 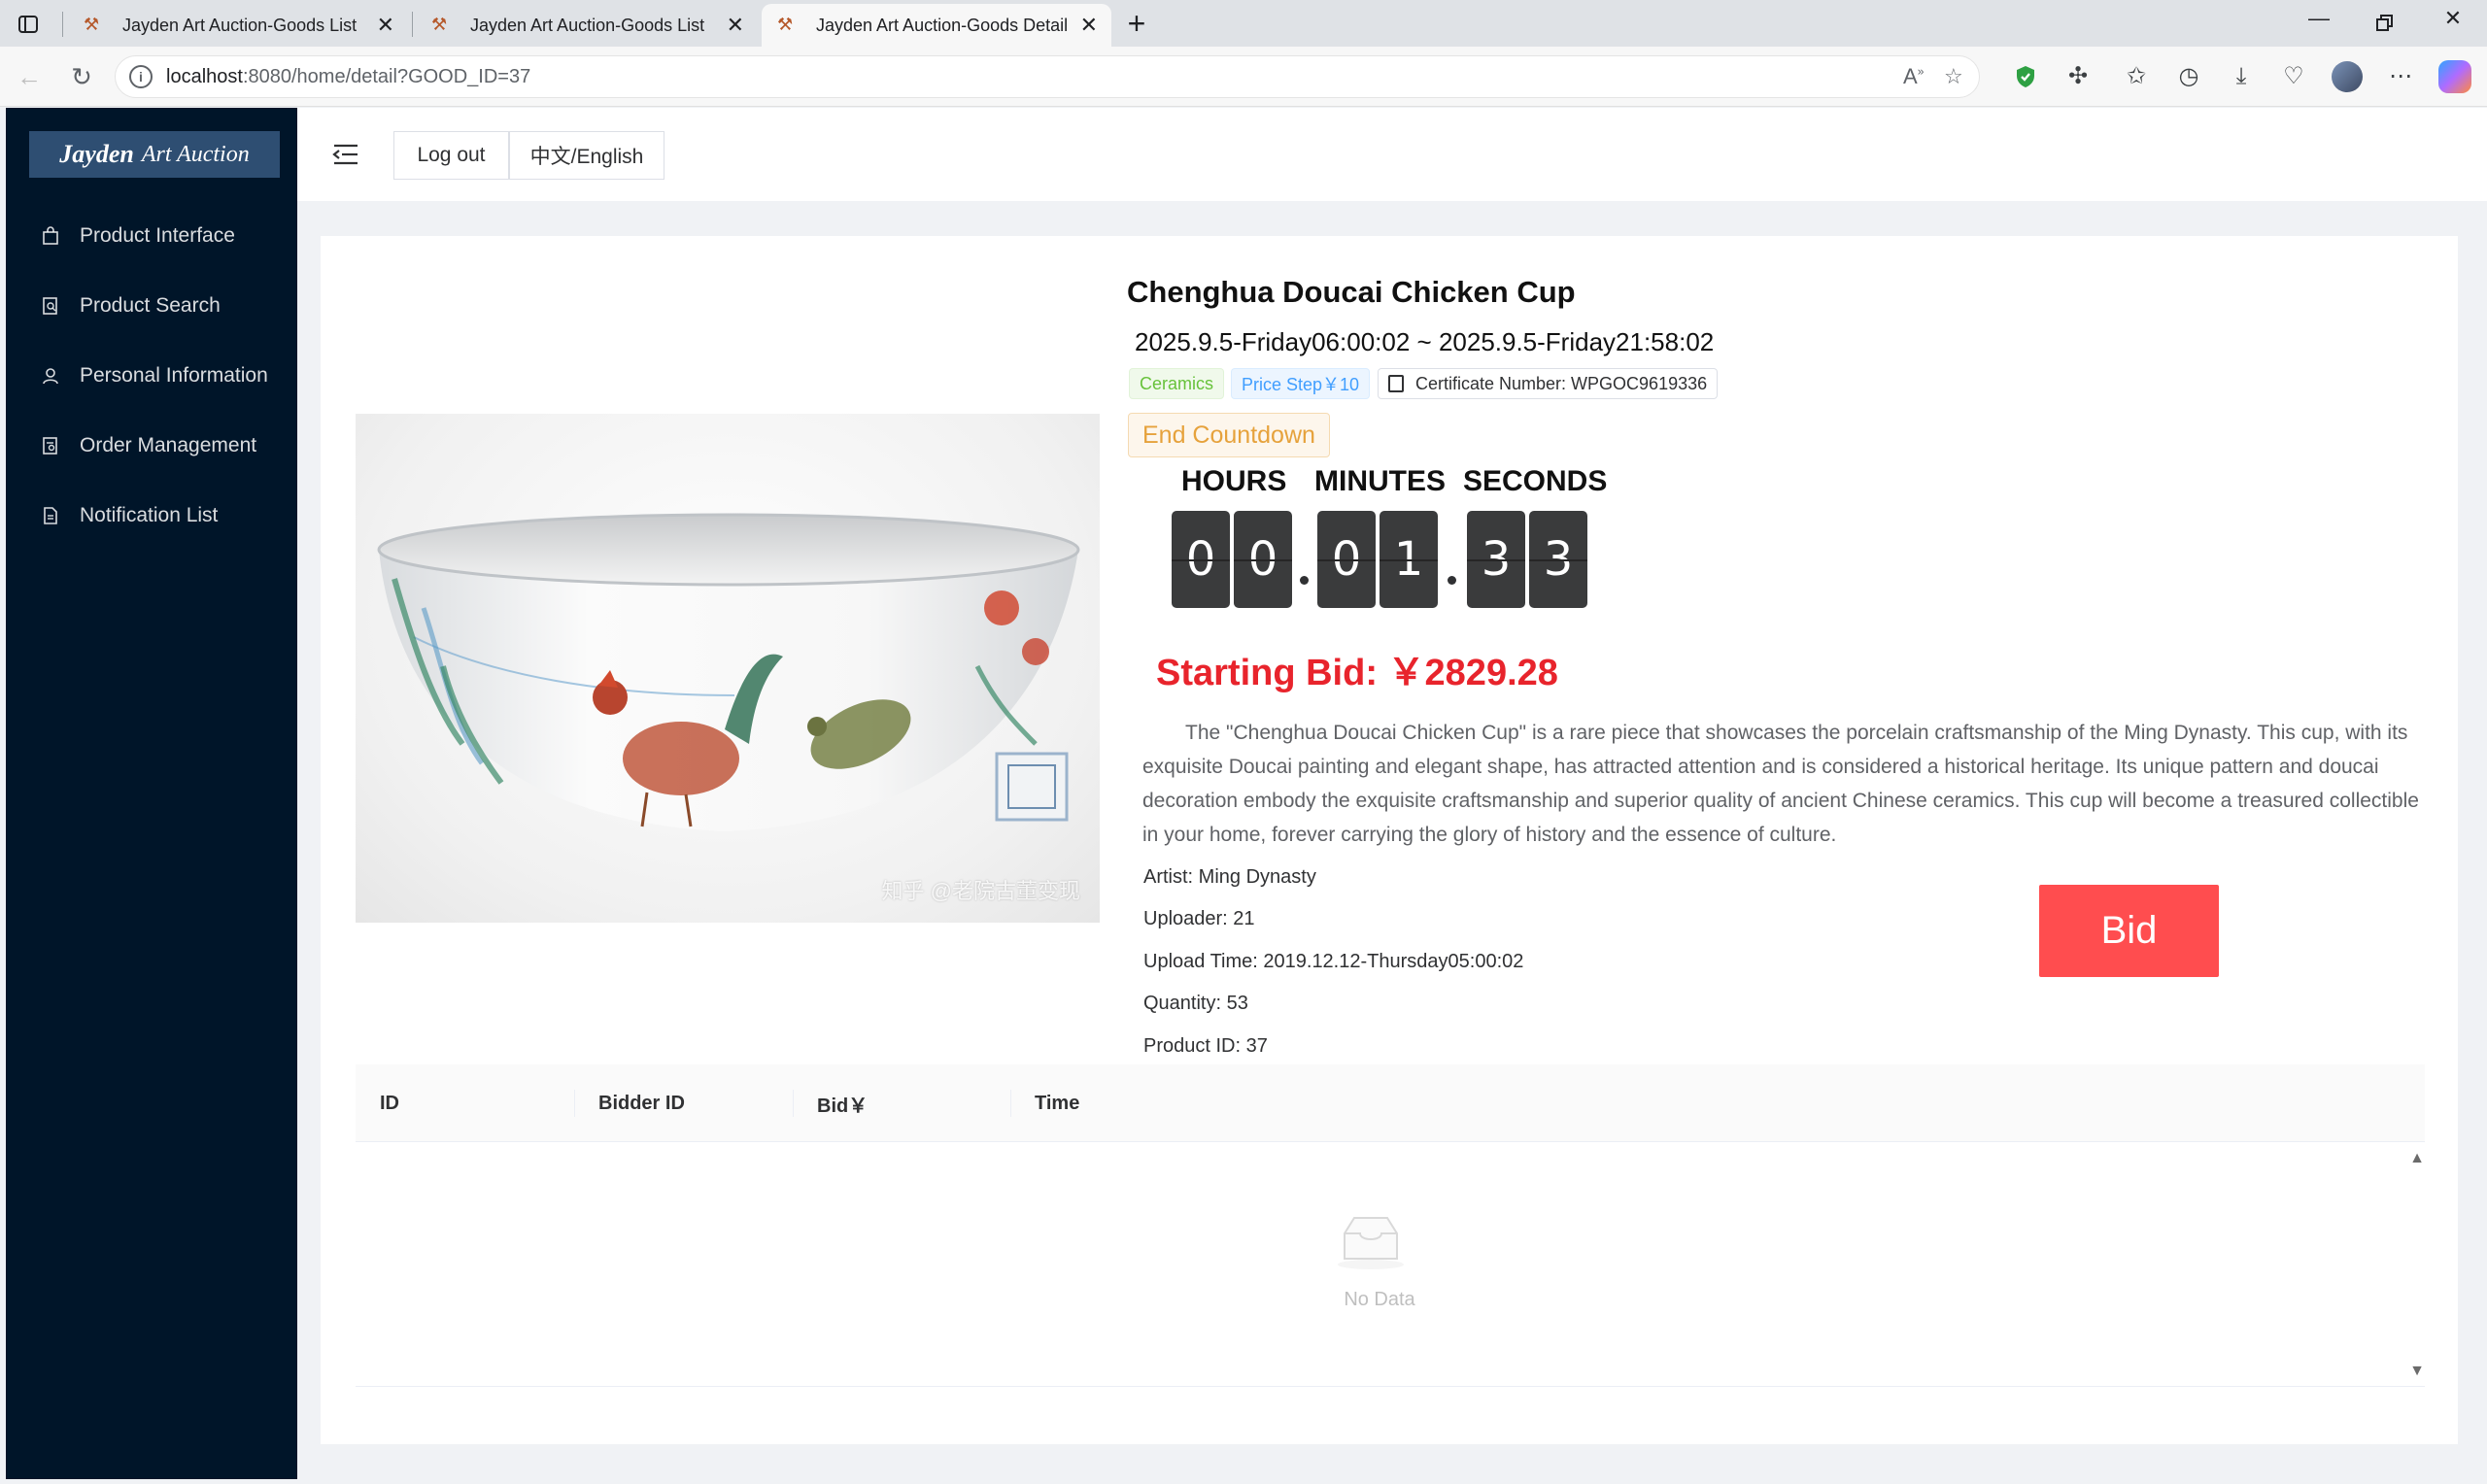 What do you see at coordinates (1392, 154) in the screenshot?
I see `top-header: Log out 中文/English` at bounding box center [1392, 154].